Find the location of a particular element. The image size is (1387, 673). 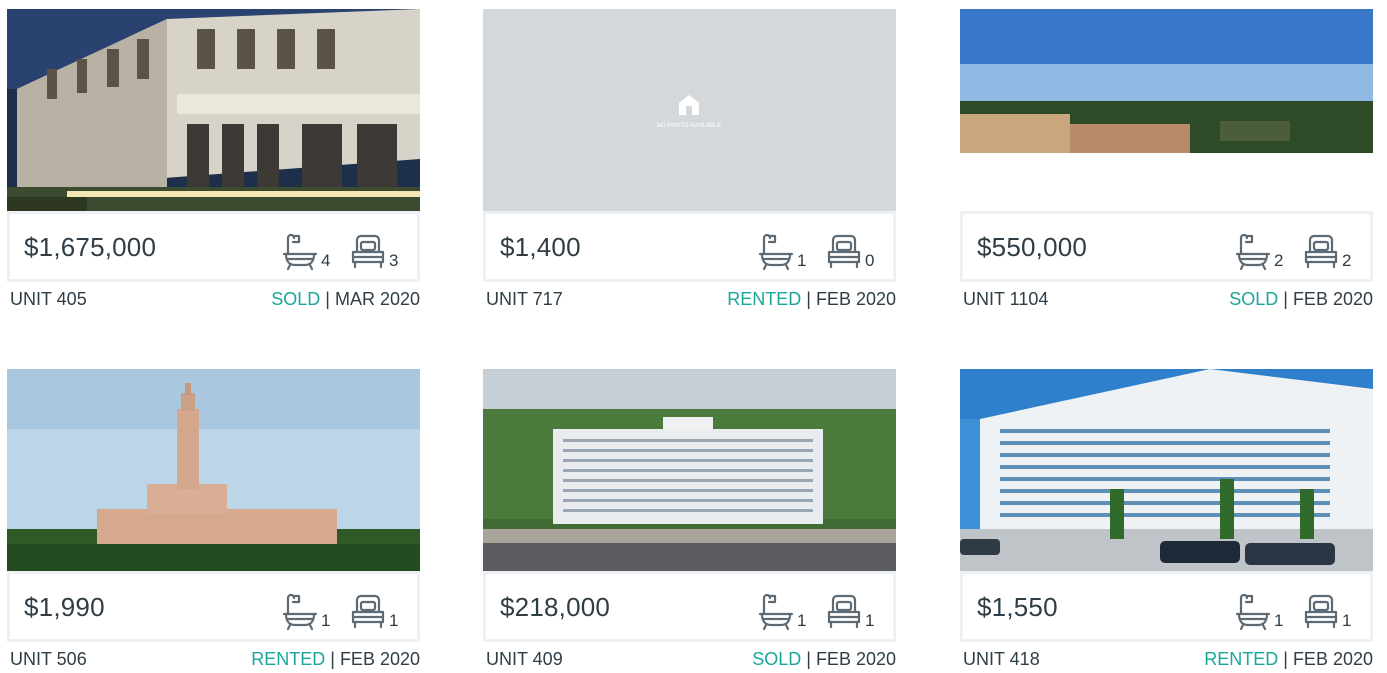

unit-label: UNIT 506 is located at coordinates (48, 659).